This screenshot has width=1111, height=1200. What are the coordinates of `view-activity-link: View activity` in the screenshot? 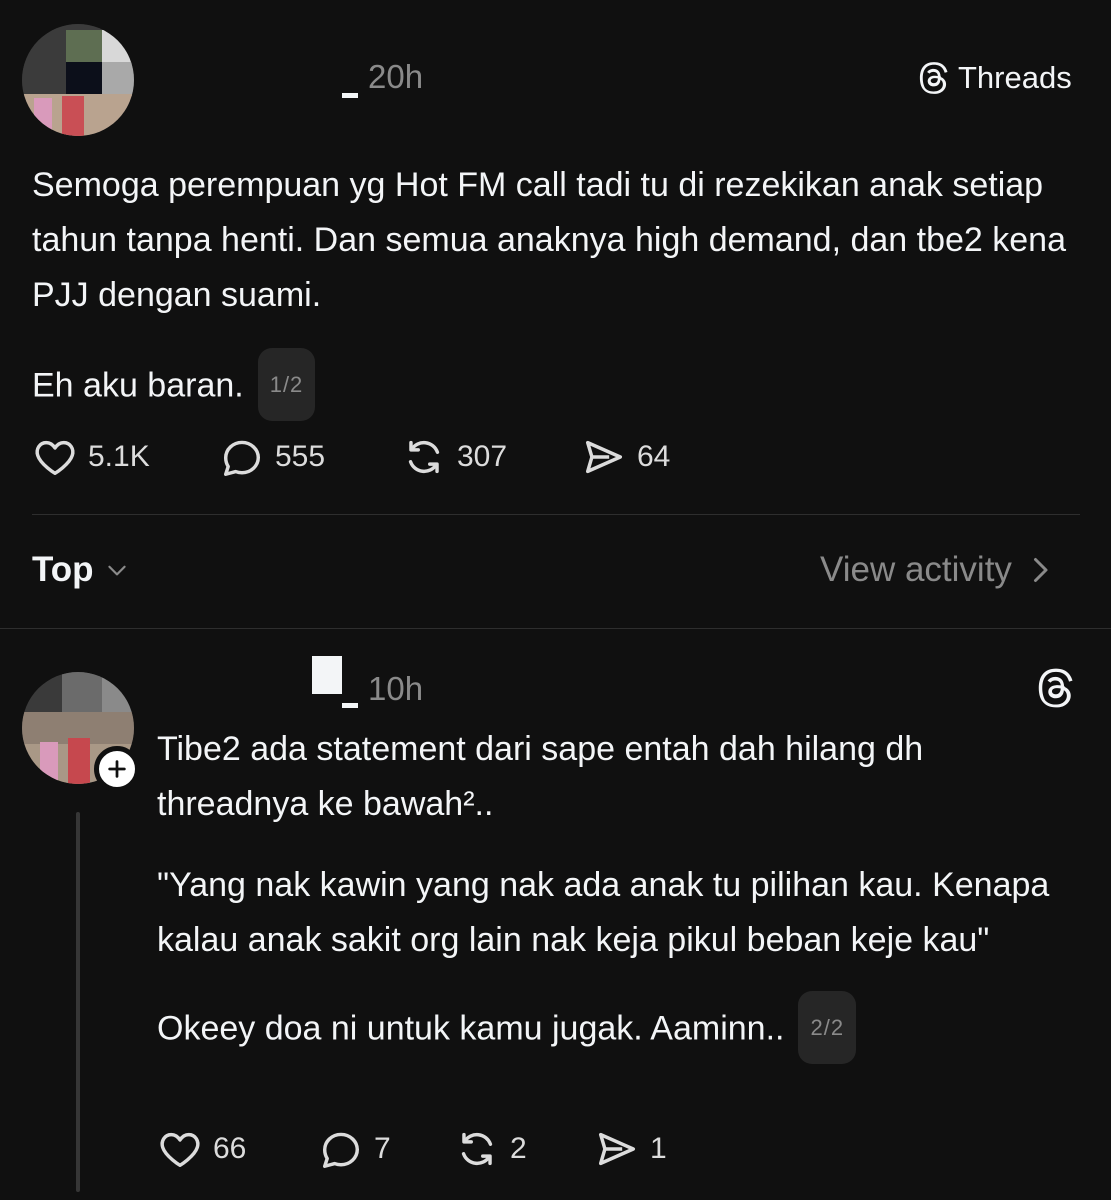 It's located at (935, 570).